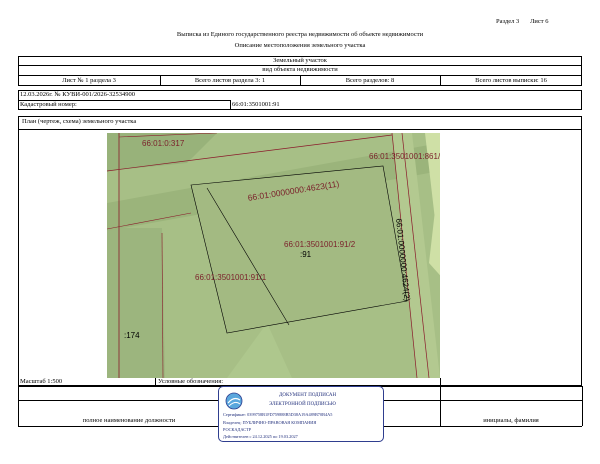 The width and height of the screenshot is (600, 464). What do you see at coordinates (511, 80) in the screenshot?
I see `sheets-total: Всего листов выписки: 16` at bounding box center [511, 80].